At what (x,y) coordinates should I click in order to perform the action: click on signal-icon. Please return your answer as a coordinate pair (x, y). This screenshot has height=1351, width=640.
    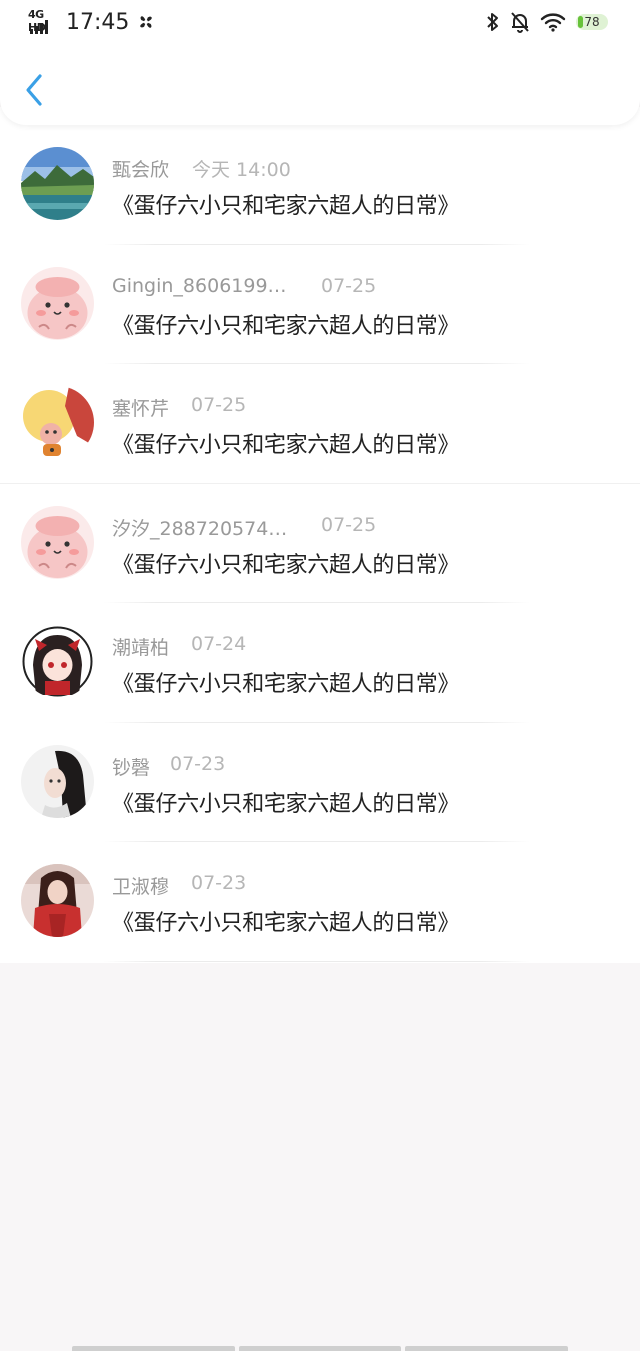
    Looking at the image, I should click on (39, 27).